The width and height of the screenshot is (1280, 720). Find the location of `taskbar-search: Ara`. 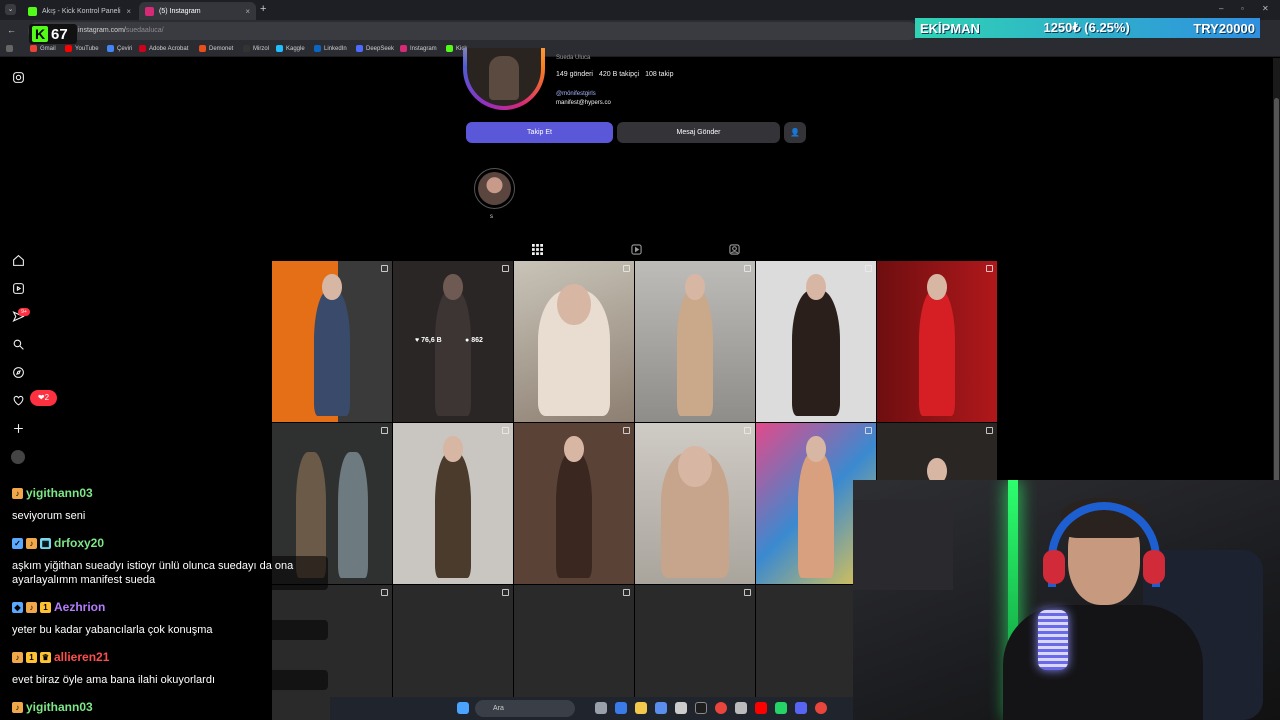

taskbar-search: Ara is located at coordinates (525, 708).